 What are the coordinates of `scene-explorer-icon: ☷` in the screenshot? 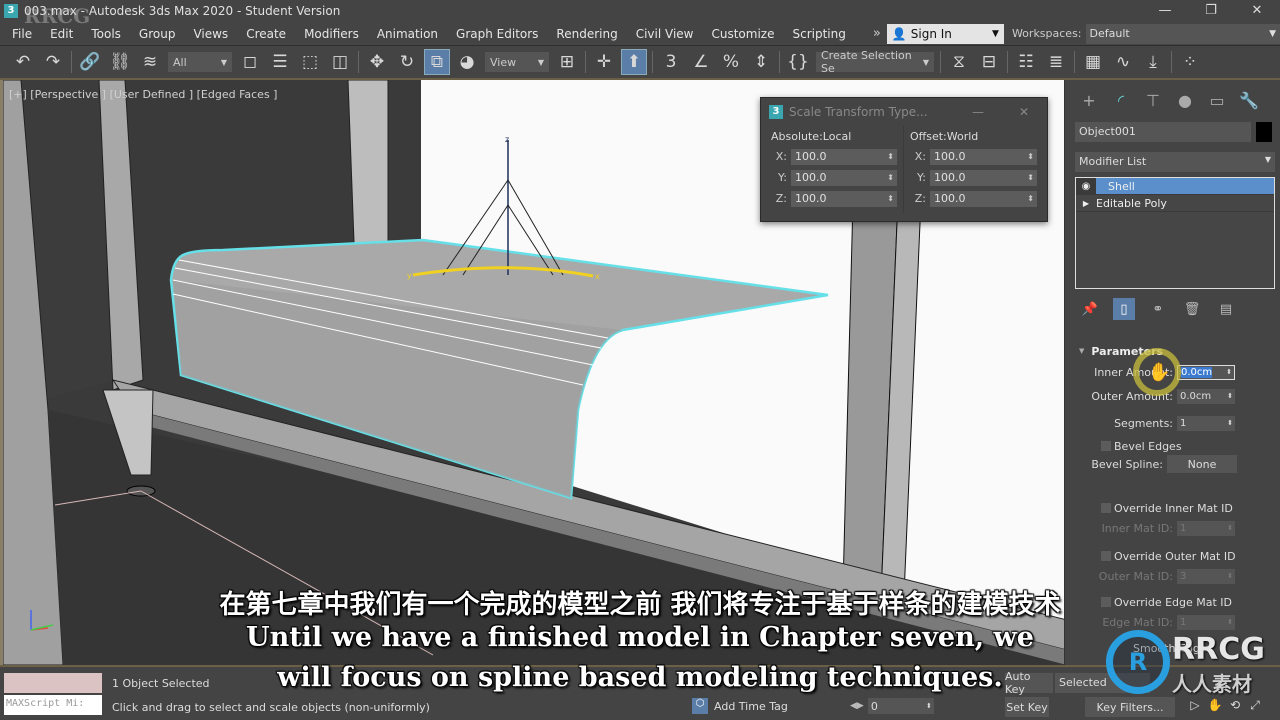 It's located at (1026, 62).